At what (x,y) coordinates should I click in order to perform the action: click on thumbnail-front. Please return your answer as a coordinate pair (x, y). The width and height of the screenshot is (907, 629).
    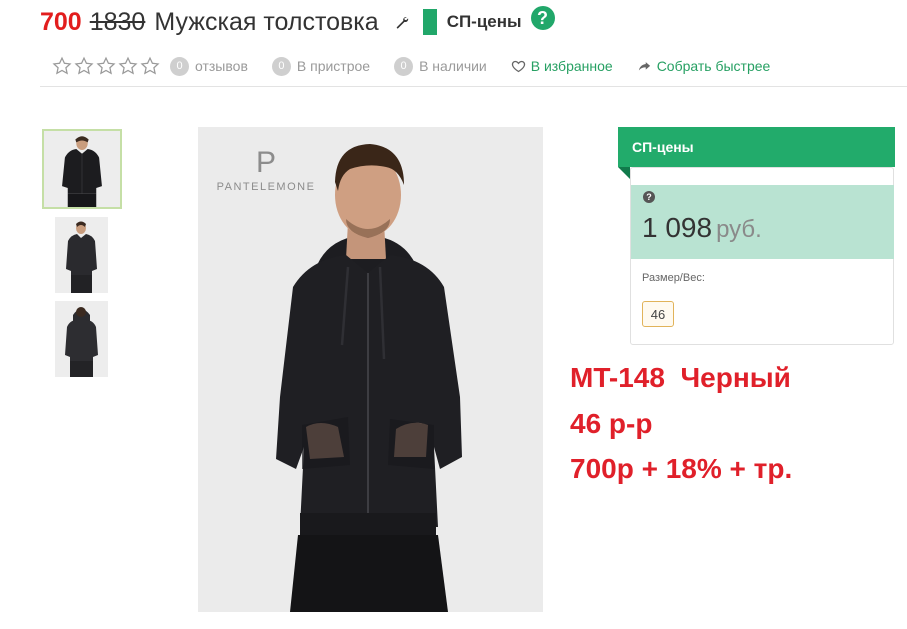
    Looking at the image, I should click on (82, 169).